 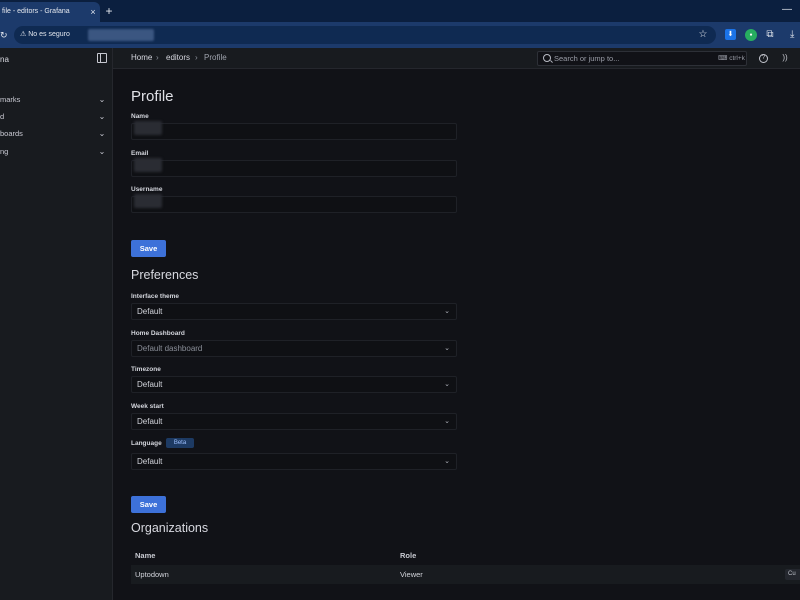 I want to click on username-label: Username, so click(x=147, y=189).